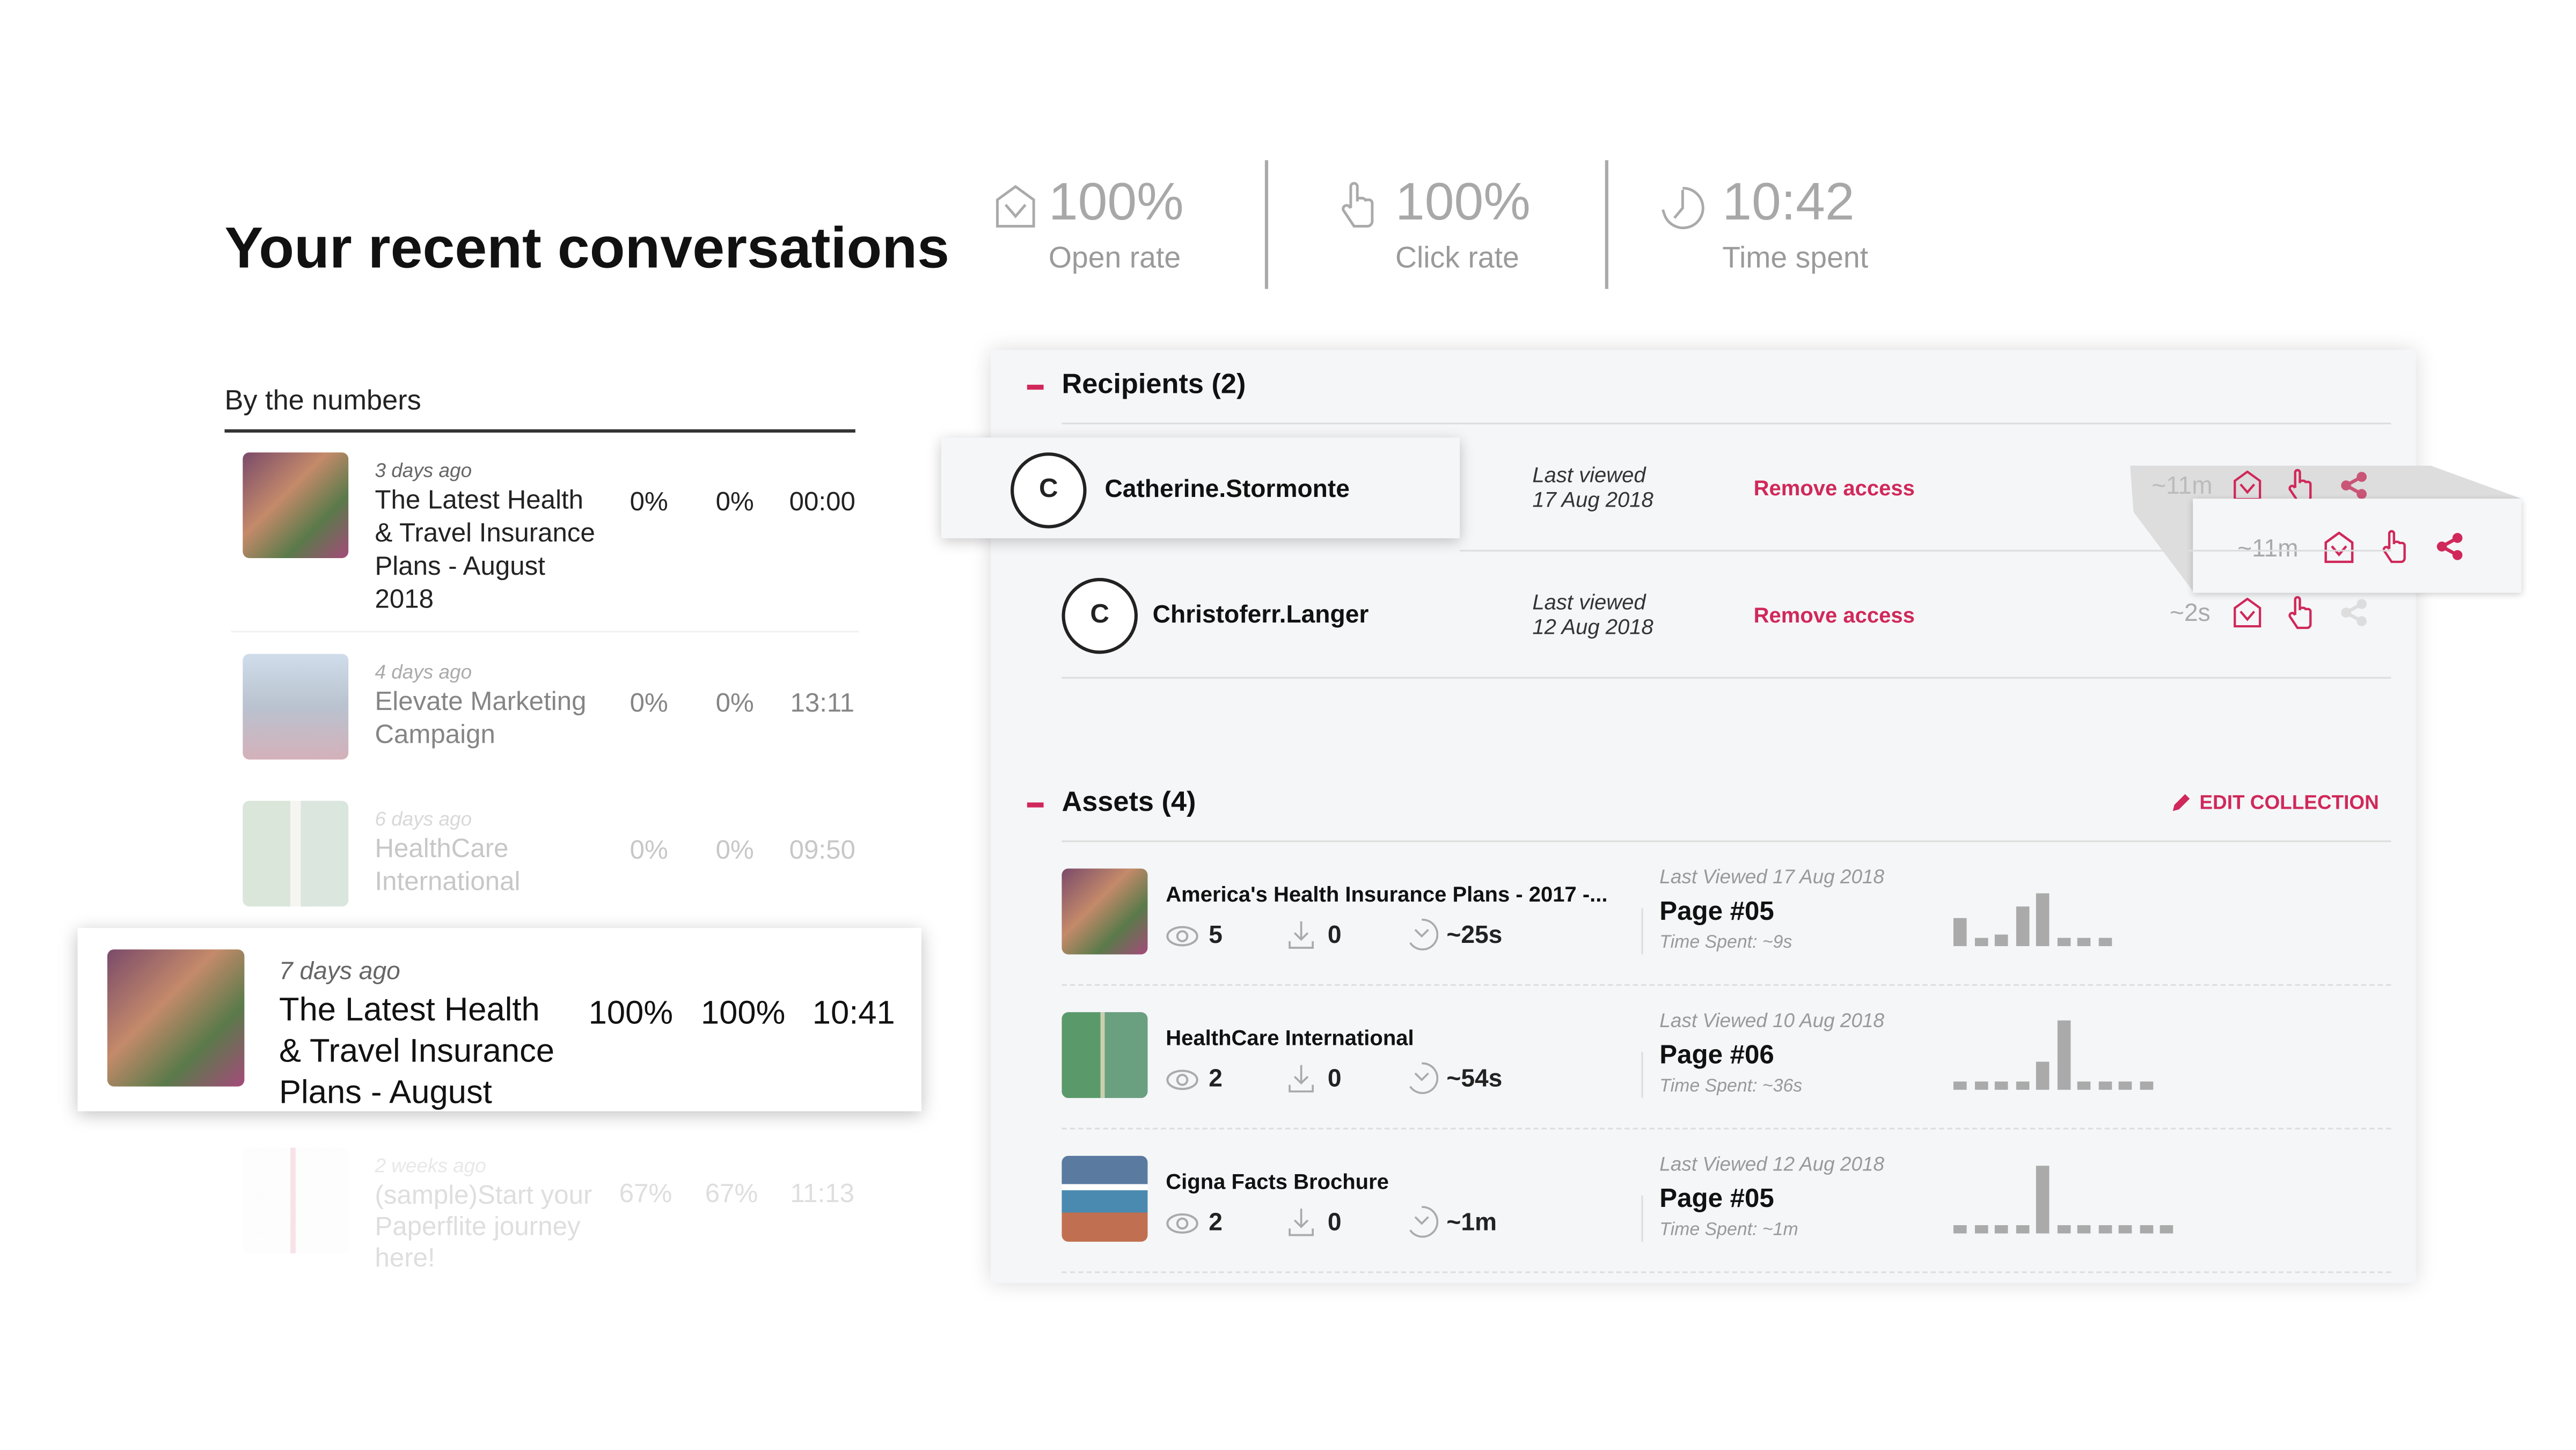 Image resolution: width=2576 pixels, height=1450 pixels. Describe the element at coordinates (1358, 204) in the screenshot. I see `hand-pointer-icon` at that location.